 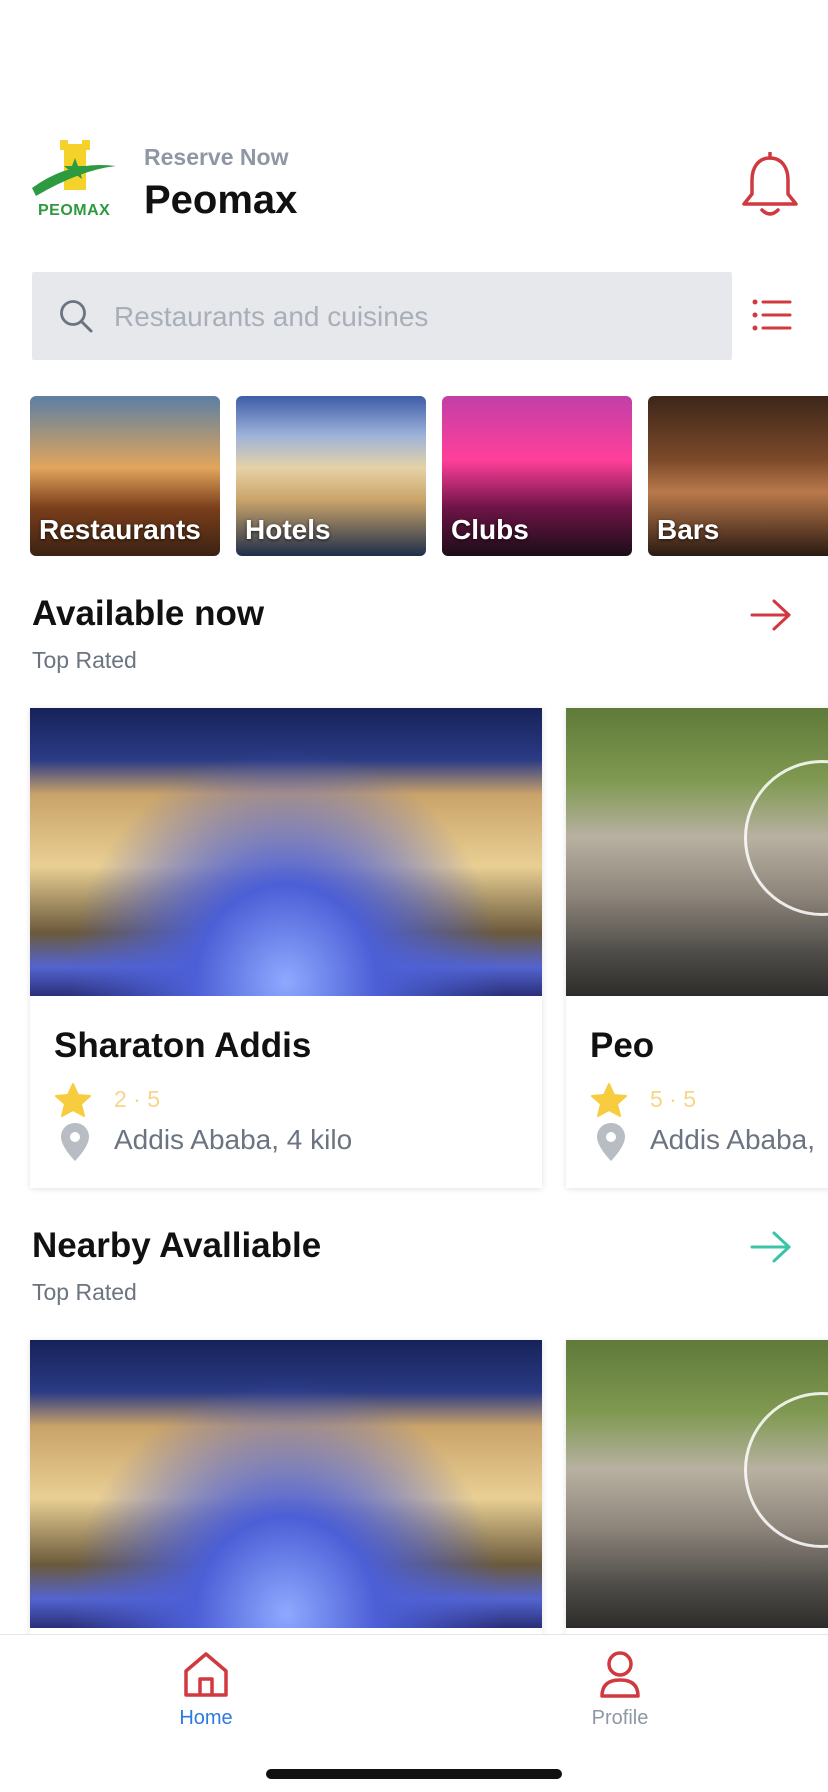 What do you see at coordinates (673, 1099) in the screenshot?
I see `venue-rating: 5 · 5` at bounding box center [673, 1099].